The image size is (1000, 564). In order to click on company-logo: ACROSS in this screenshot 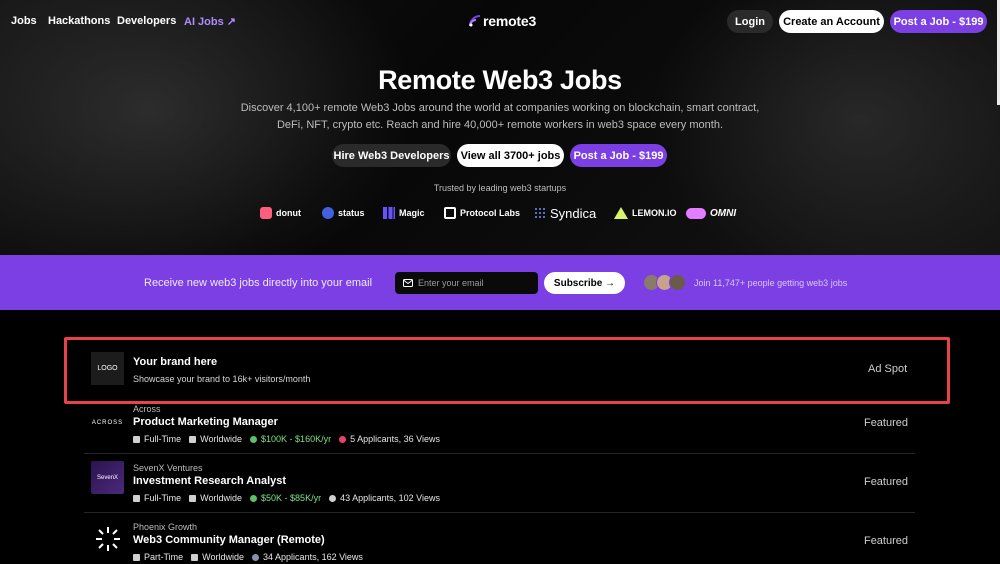, I will do `click(107, 422)`.